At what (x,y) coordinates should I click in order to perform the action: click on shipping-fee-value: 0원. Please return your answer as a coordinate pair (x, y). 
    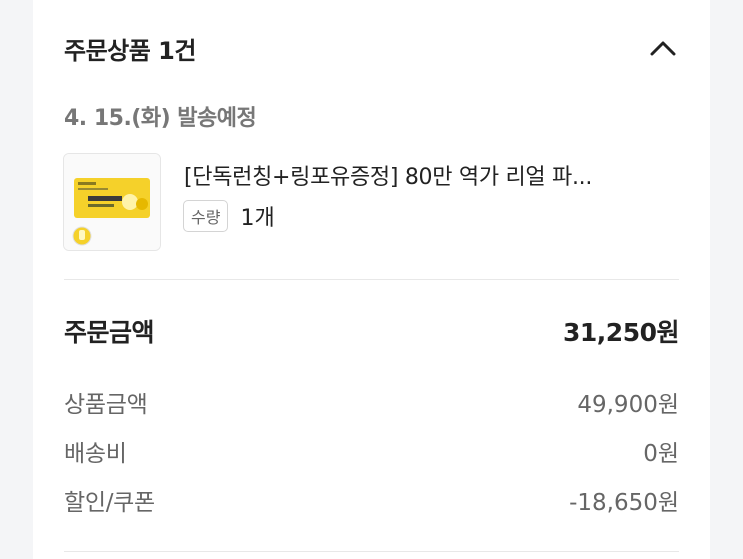
    Looking at the image, I should click on (661, 454).